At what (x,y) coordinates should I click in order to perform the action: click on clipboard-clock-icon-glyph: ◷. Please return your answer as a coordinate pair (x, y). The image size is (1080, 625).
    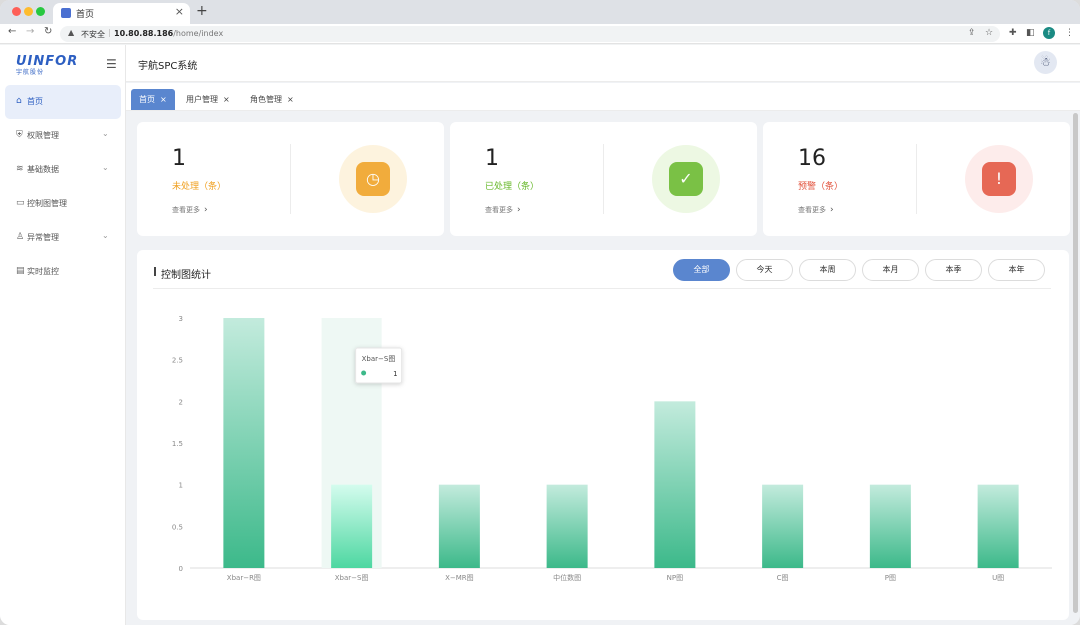
    Looking at the image, I should click on (373, 179).